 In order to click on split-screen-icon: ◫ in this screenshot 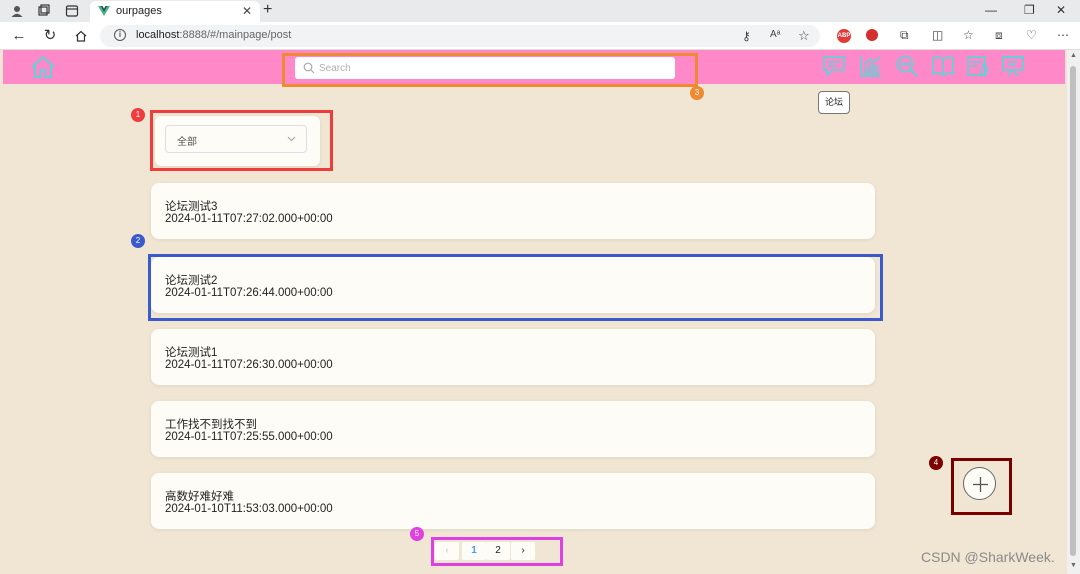, I will do `click(937, 35)`.